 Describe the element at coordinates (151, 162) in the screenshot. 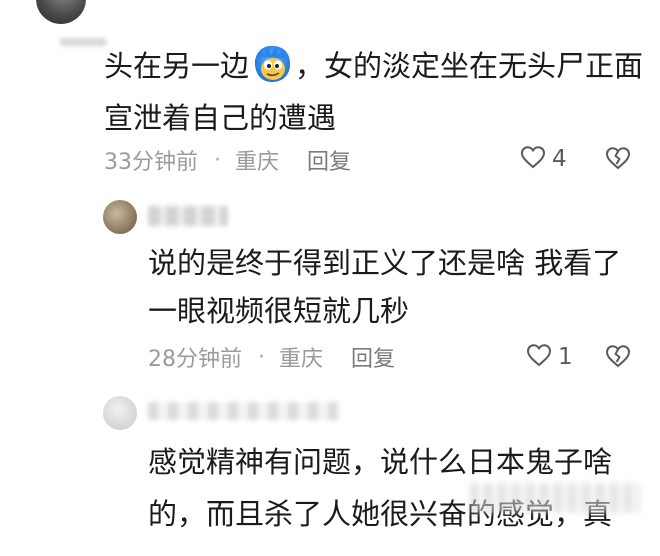

I see `timestamp: 33分钟前` at that location.